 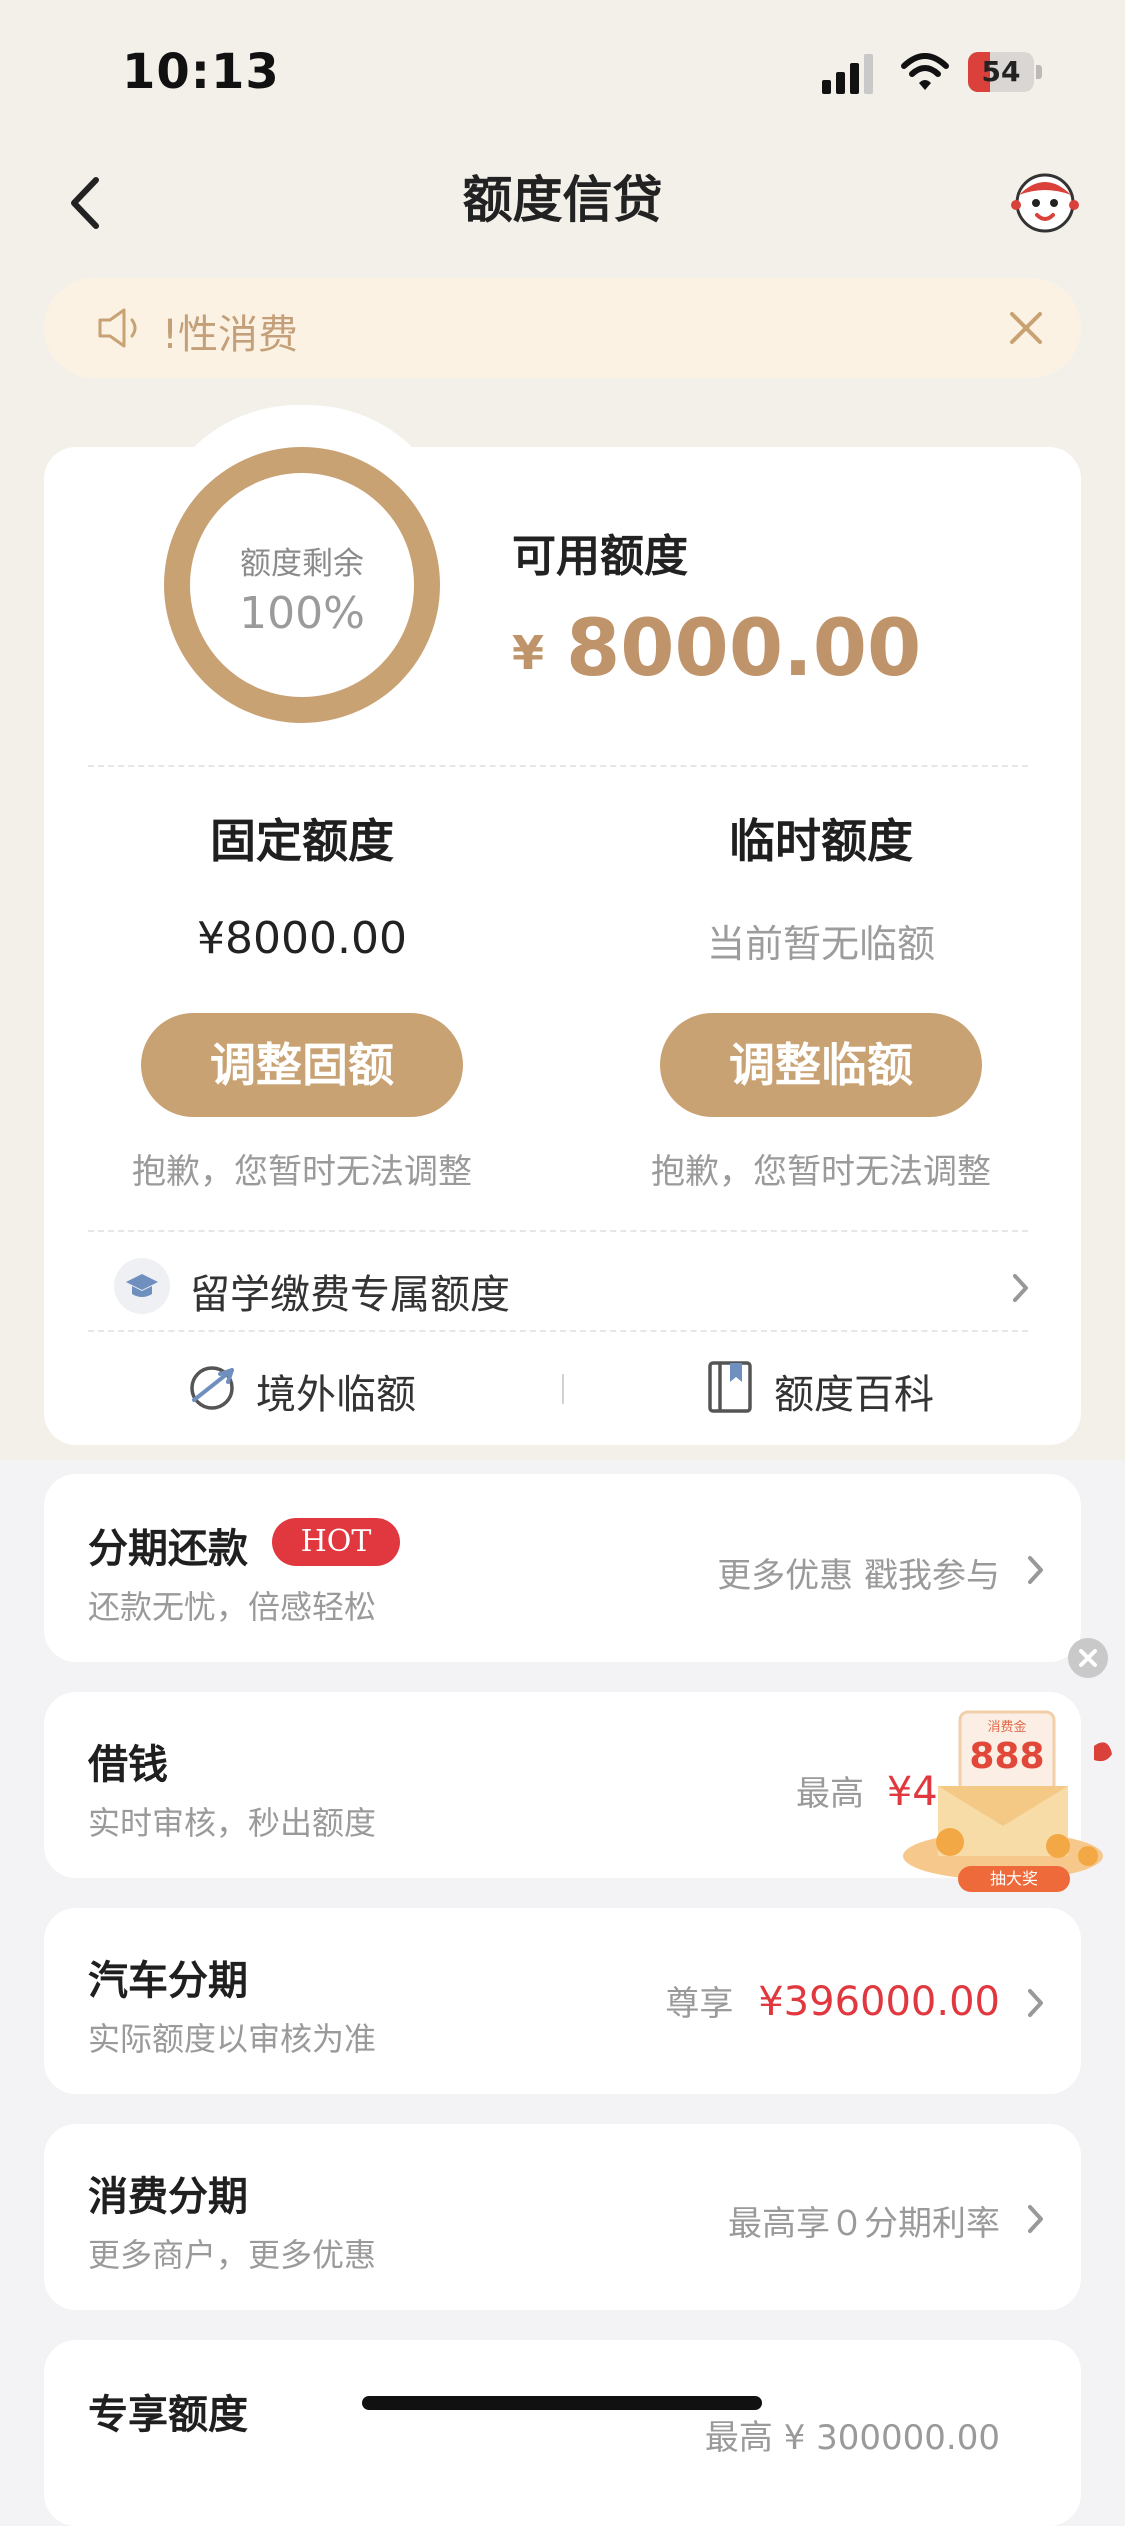 What do you see at coordinates (302, 1172) in the screenshot?
I see `fixed-adjust-note: 抱歉，您暂时无法调整` at bounding box center [302, 1172].